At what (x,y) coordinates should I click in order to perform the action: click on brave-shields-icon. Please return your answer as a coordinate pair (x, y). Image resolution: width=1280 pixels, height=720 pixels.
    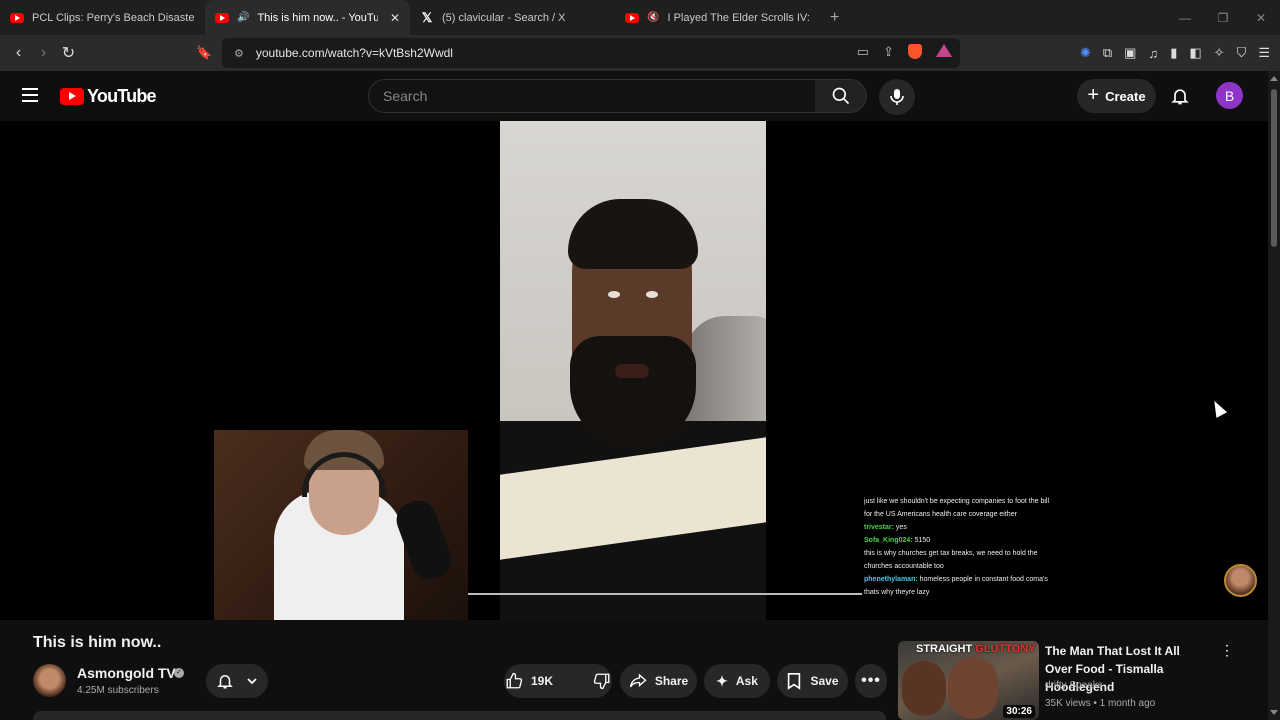
    Looking at the image, I should click on (915, 51).